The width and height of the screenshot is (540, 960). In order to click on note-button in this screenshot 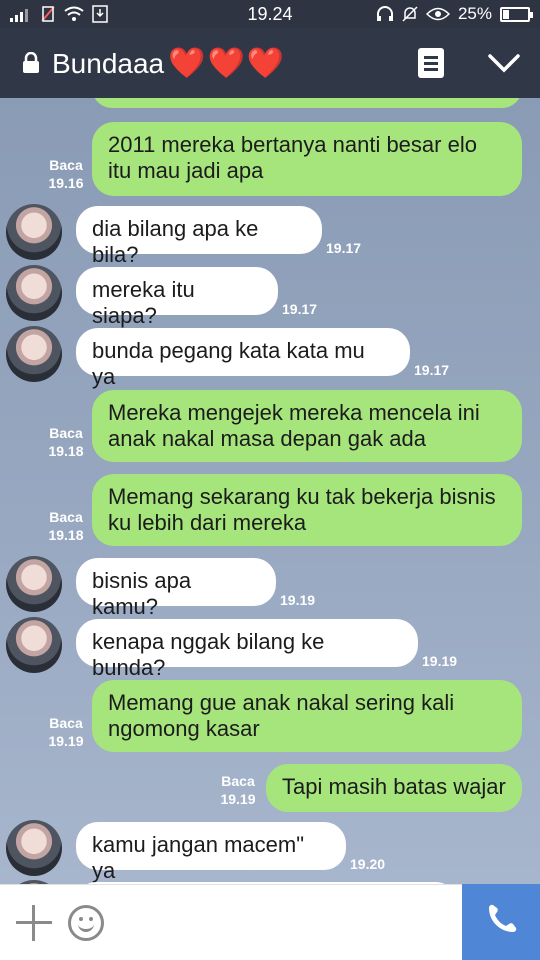, I will do `click(431, 63)`.